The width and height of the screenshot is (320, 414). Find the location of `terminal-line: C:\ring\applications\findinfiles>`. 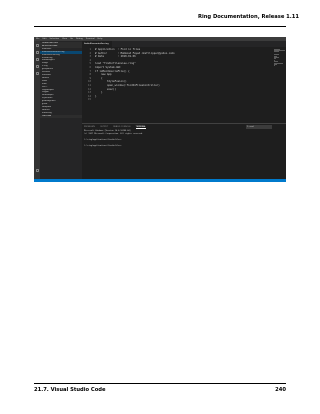

terminal-line: C:\ring\applications\findinfiles> is located at coordinates (103, 146).